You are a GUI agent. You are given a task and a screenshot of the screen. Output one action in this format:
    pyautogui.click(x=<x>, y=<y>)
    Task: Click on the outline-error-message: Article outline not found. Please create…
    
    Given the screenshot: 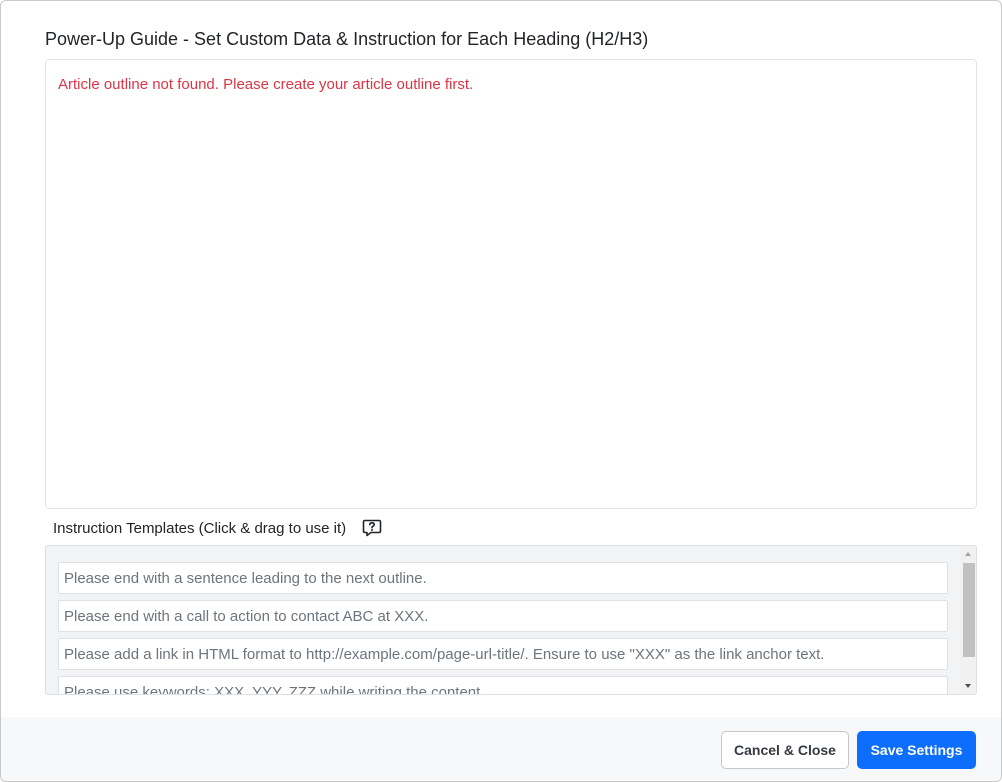 What is the action you would take?
    pyautogui.click(x=266, y=84)
    